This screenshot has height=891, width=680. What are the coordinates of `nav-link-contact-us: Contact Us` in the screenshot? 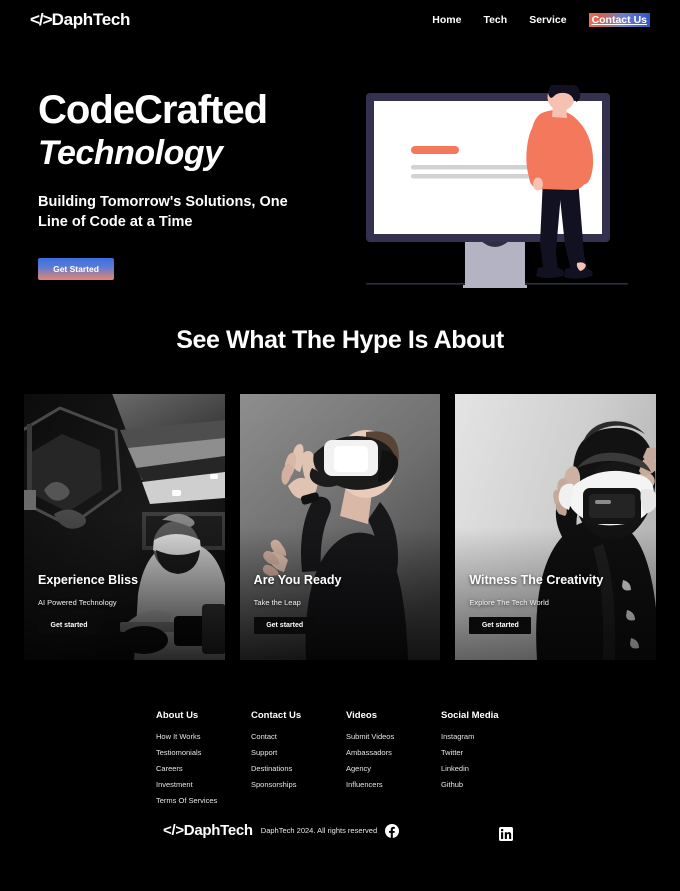 It's located at (619, 20).